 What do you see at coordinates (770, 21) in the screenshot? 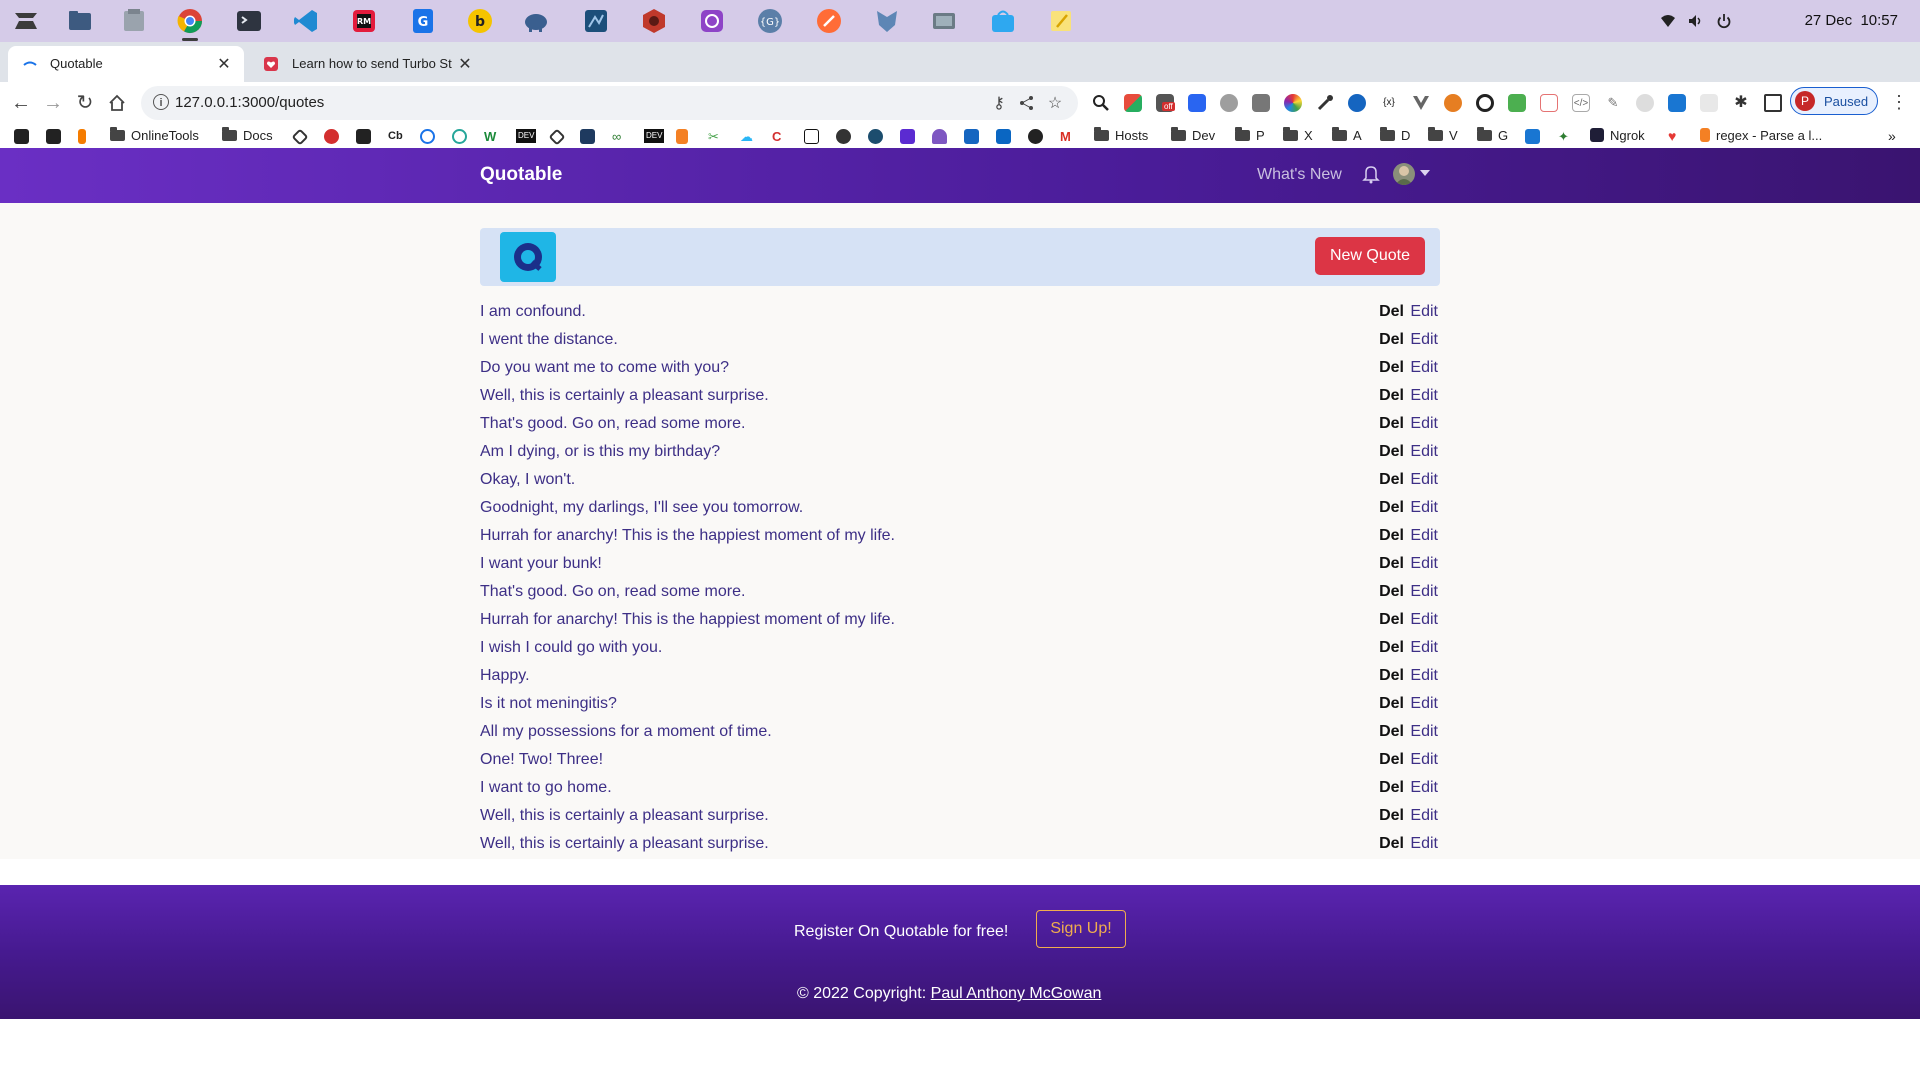
I see `g-circle-icon: {G}` at bounding box center [770, 21].